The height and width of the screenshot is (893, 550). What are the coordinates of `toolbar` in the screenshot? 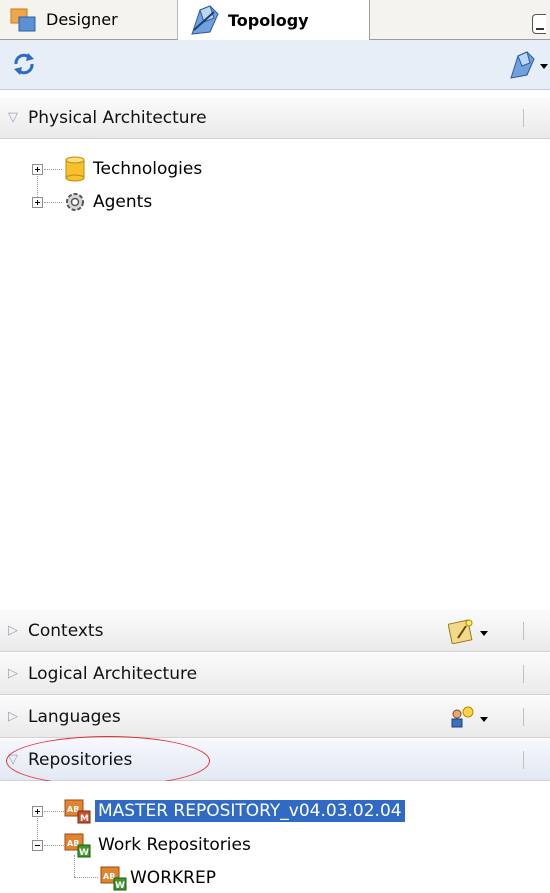 It's located at (275, 65).